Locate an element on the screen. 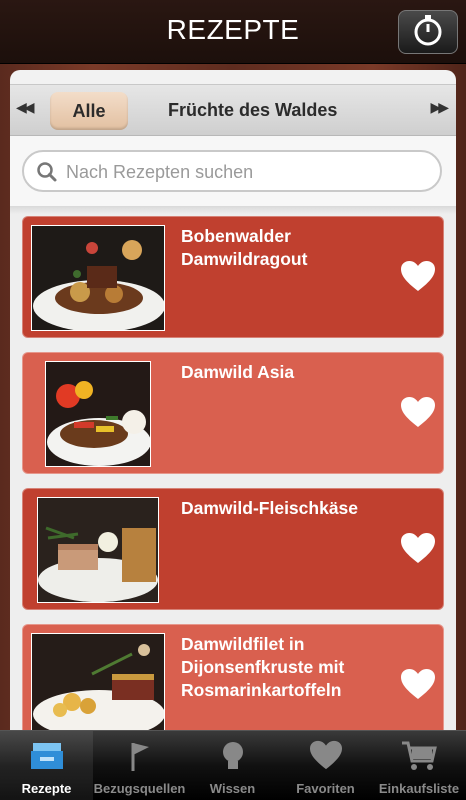 The height and width of the screenshot is (800, 466). tab-bezugsquellen: Bezugsquellen is located at coordinates (139, 765).